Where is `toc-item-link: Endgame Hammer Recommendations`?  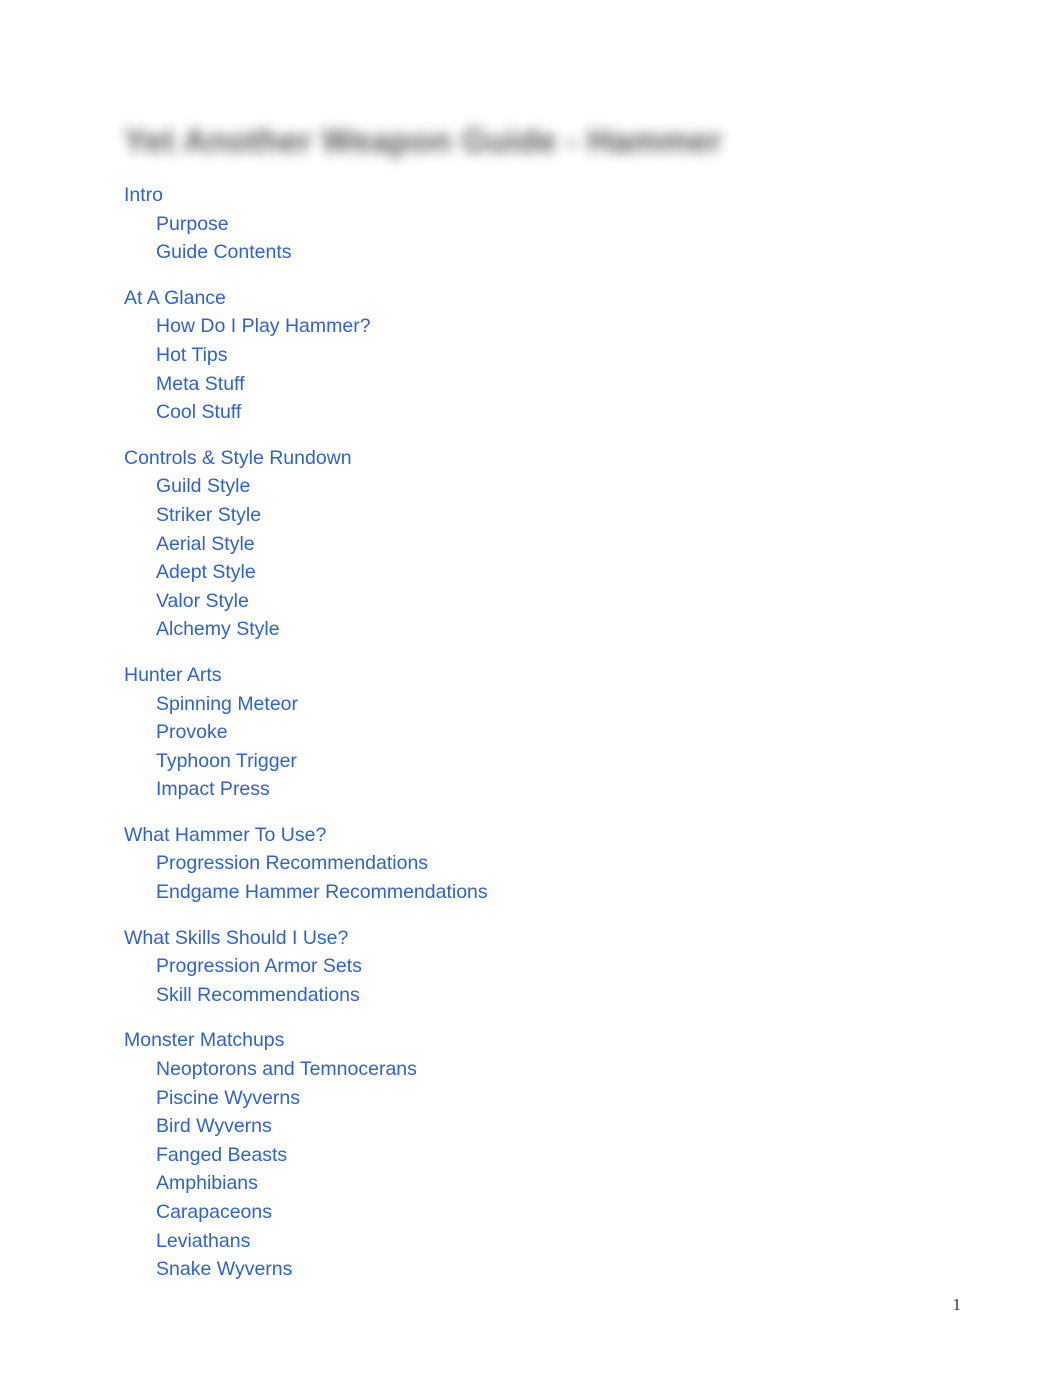 toc-item-link: Endgame Hammer Recommendations is located at coordinates (609, 892).